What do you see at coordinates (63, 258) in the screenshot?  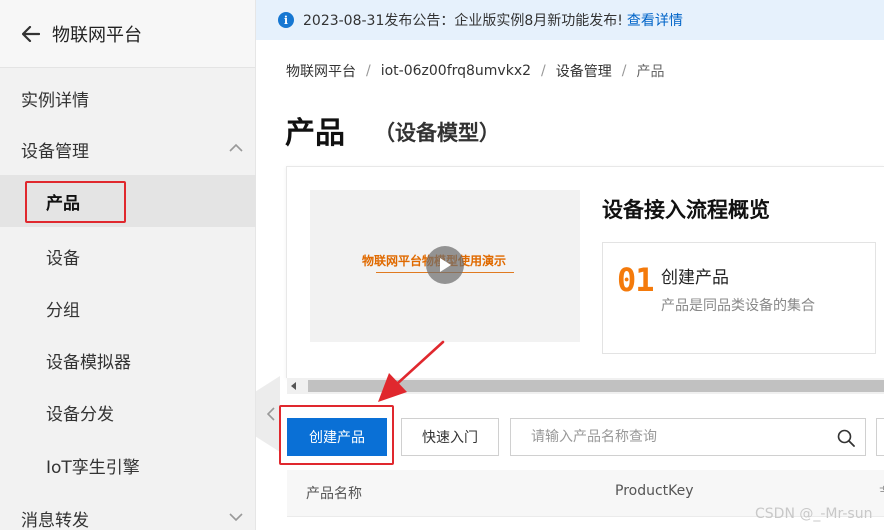 I see `sidebar-item-label: 设备` at bounding box center [63, 258].